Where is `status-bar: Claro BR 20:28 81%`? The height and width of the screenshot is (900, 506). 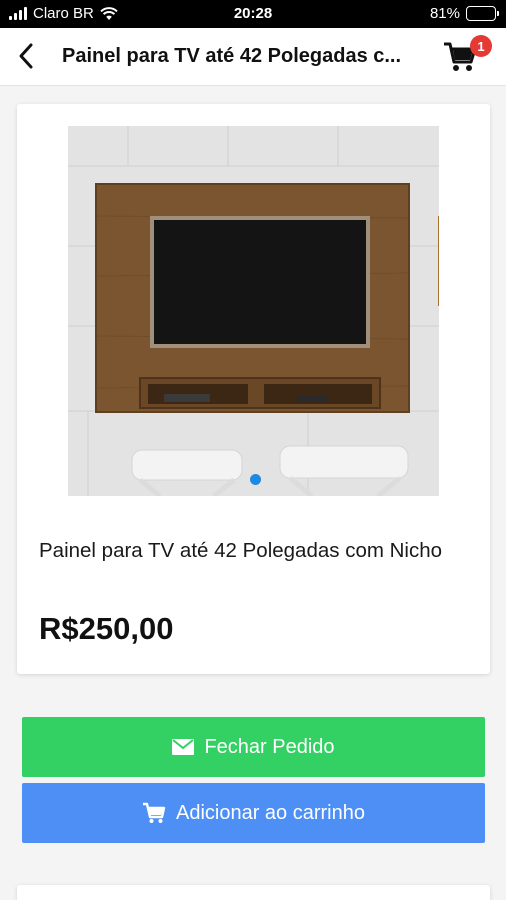
status-bar: Claro BR 20:28 81% is located at coordinates (253, 14).